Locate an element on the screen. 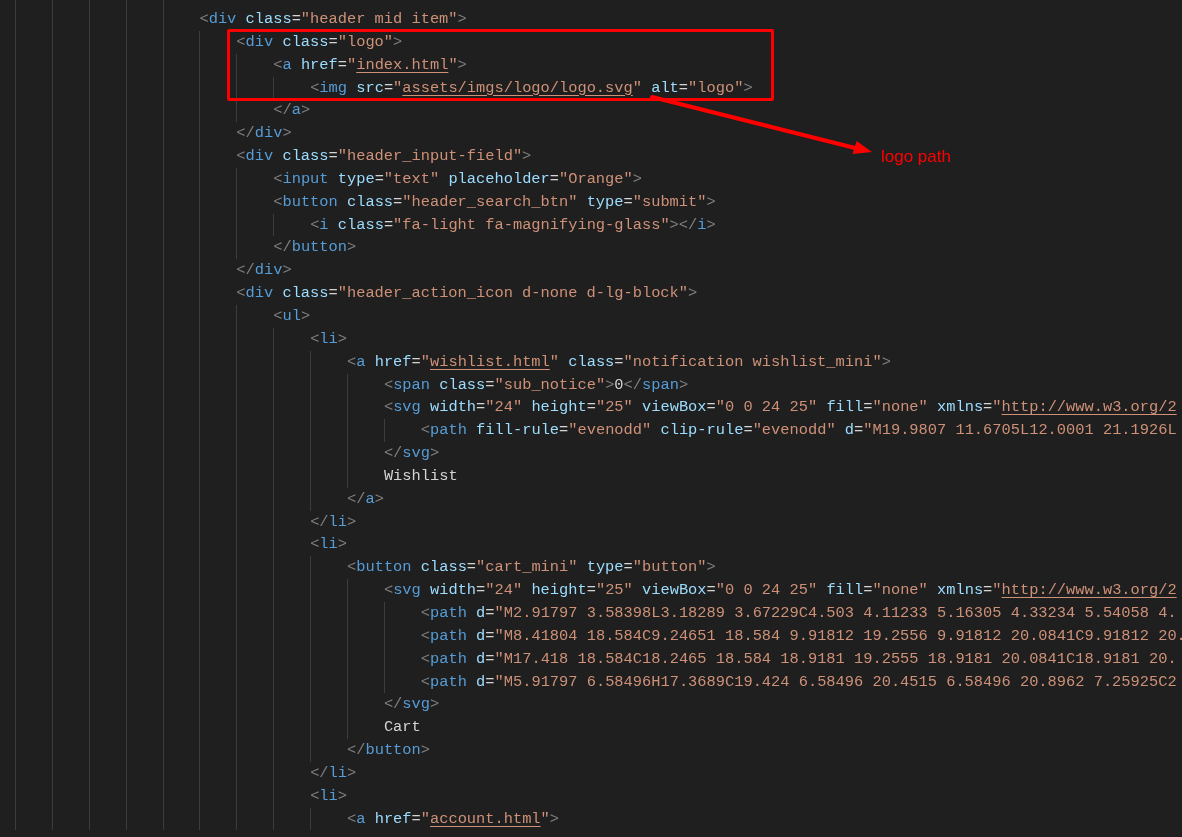 Image resolution: width=1182 pixels, height=837 pixels. code-line: <ul> is located at coordinates (292, 316).